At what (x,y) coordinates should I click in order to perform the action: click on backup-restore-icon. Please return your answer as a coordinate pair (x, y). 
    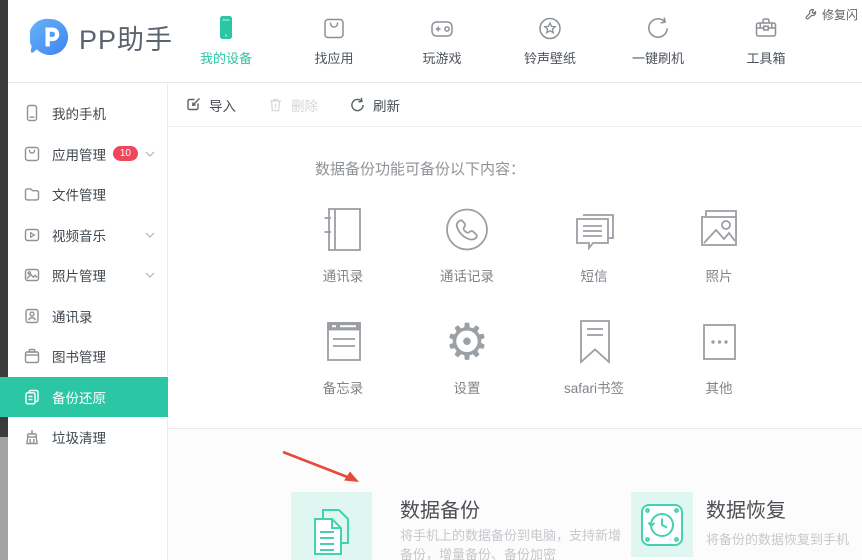
    Looking at the image, I should click on (32, 397).